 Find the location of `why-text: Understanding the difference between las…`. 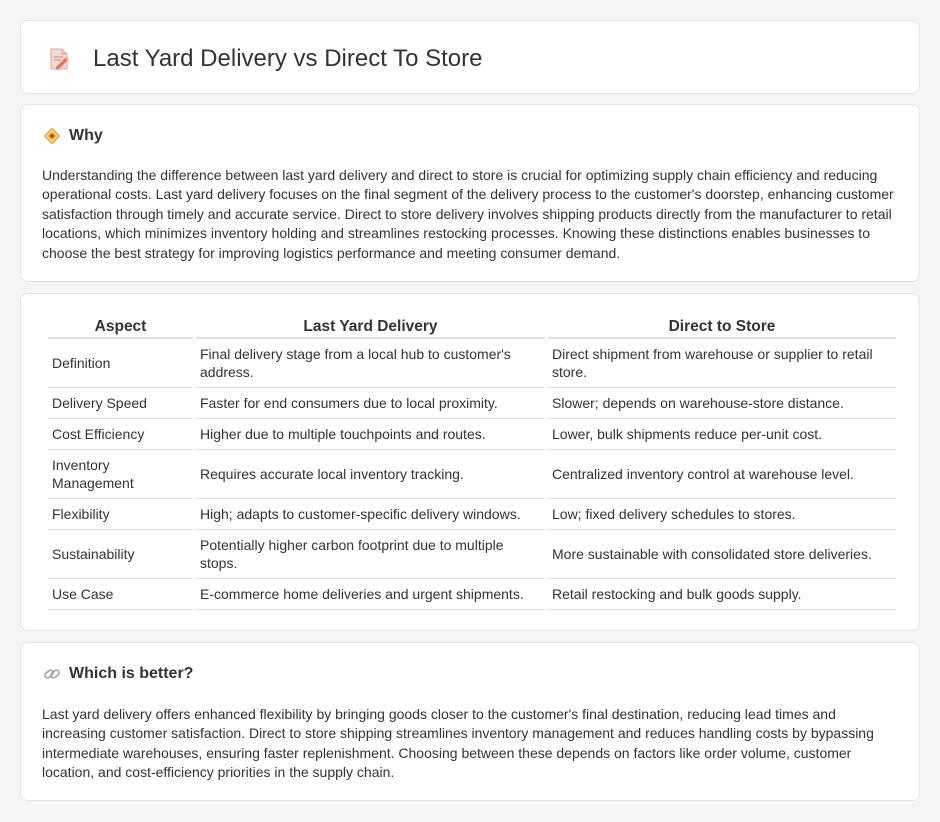

why-text: Understanding the difference between las… is located at coordinates (468, 214).